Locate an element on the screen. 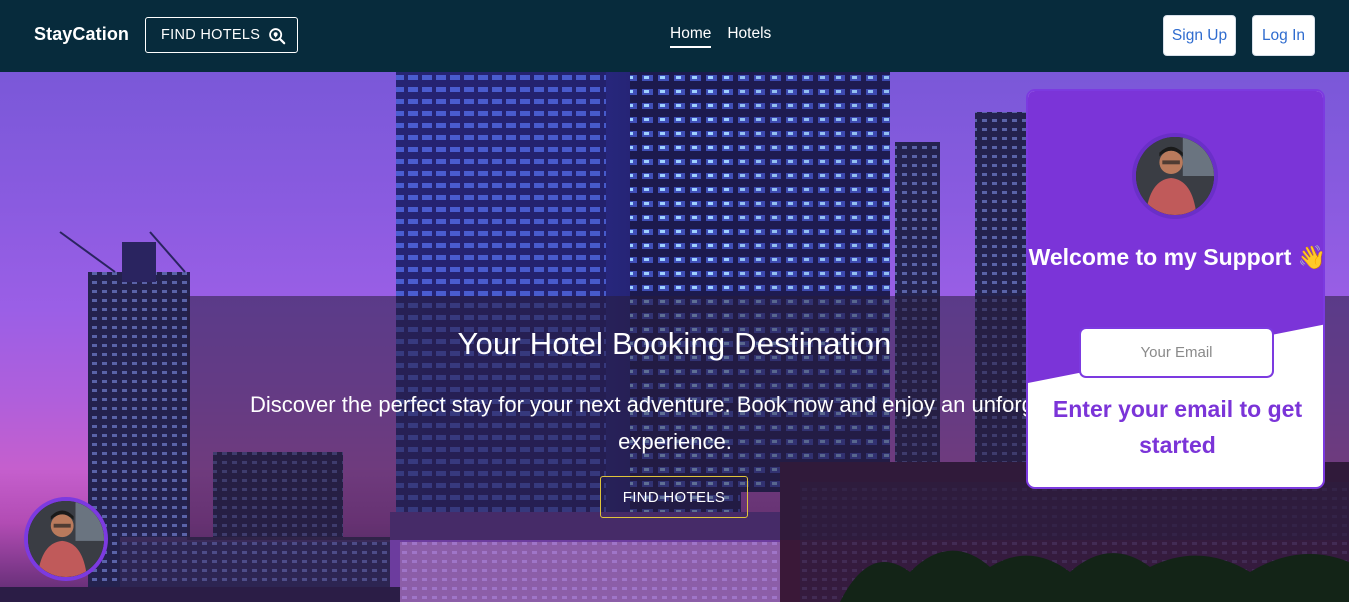  chat-launcher-avatar is located at coordinates (66, 539).